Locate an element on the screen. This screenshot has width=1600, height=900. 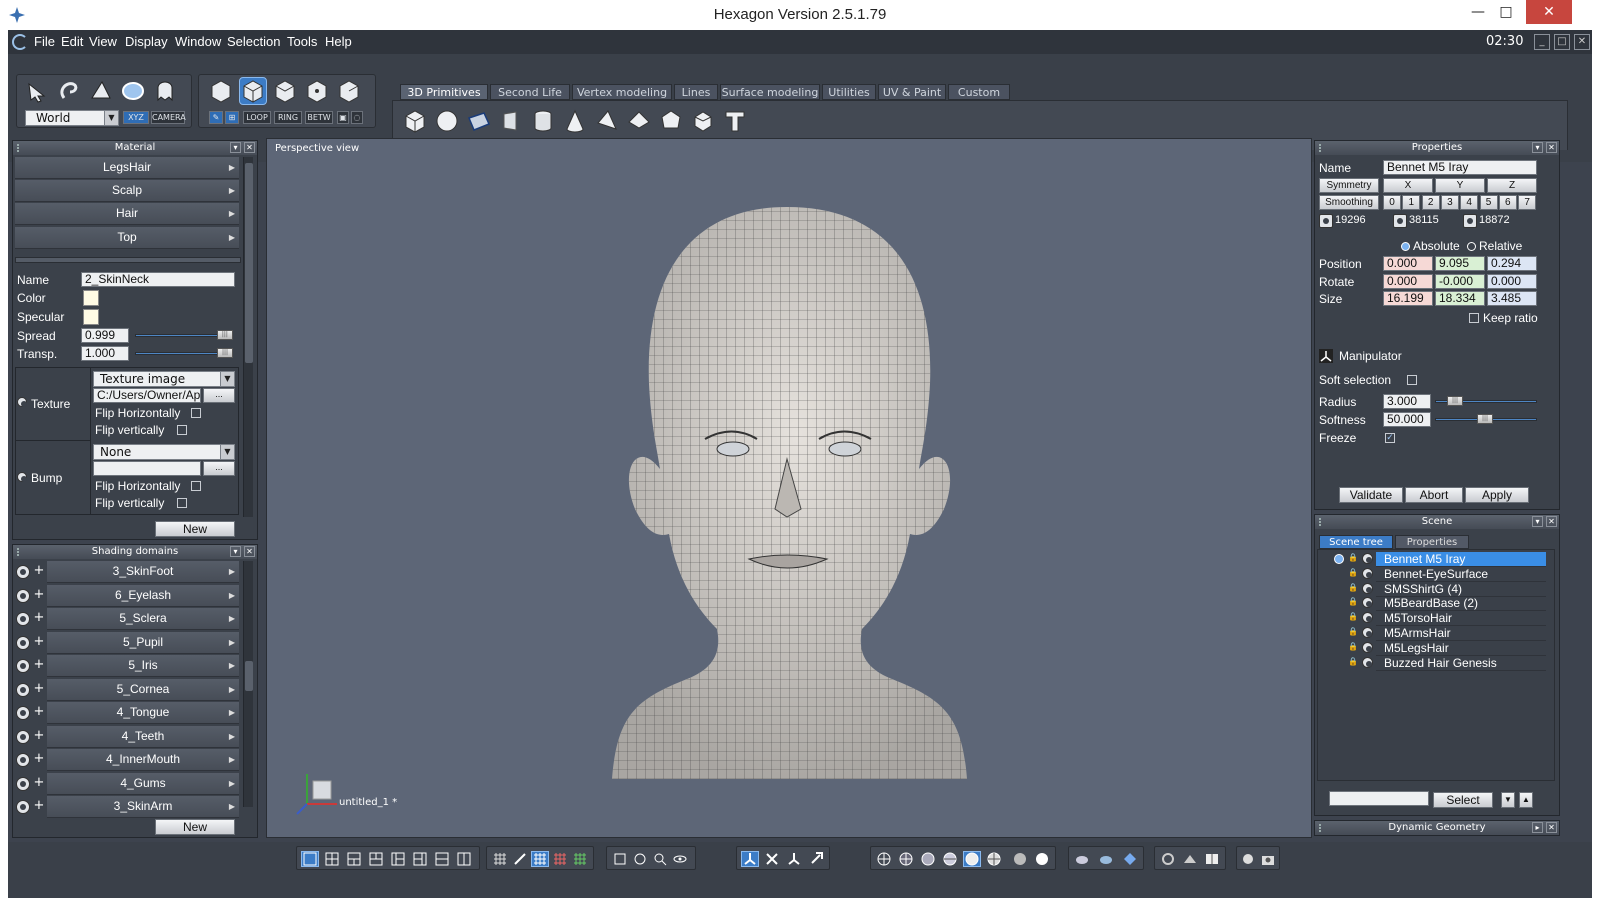
app-close-button: ✕ is located at coordinates (1582, 42).